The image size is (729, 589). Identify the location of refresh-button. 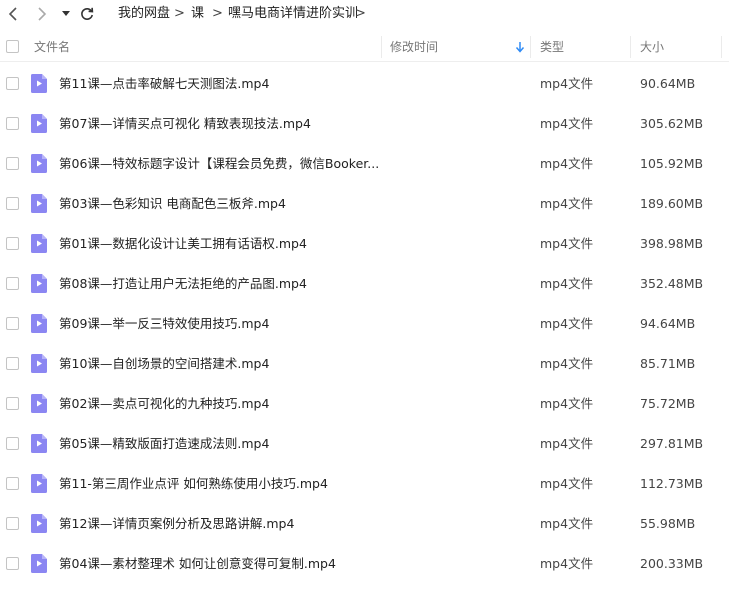
(87, 14).